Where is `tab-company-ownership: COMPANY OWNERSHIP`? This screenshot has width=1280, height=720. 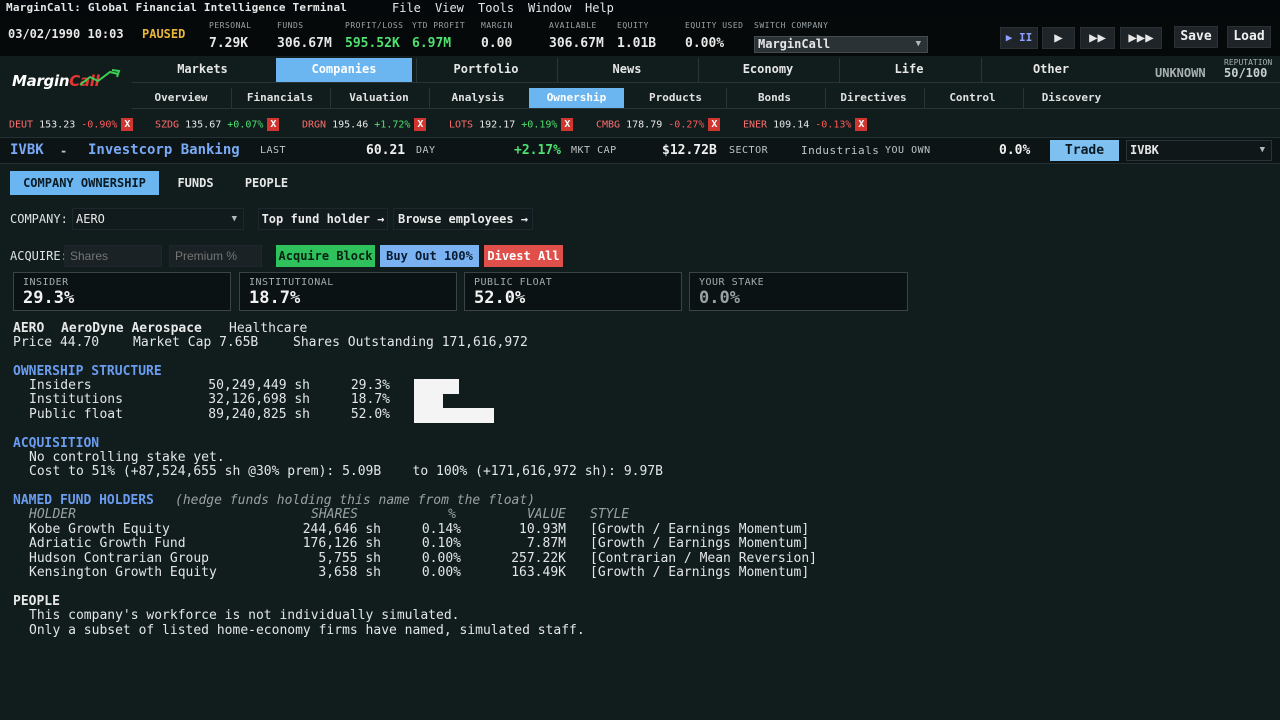
tab-company-ownership: COMPANY OWNERSHIP is located at coordinates (84, 183).